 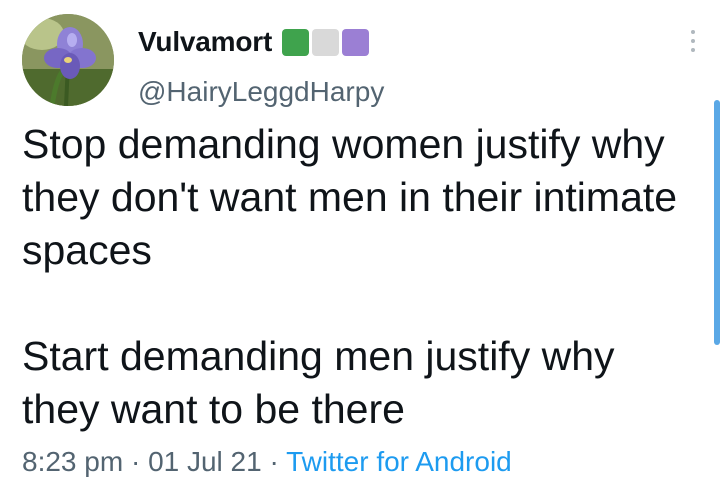 I want to click on iris-flower-icon, so click(x=68, y=60).